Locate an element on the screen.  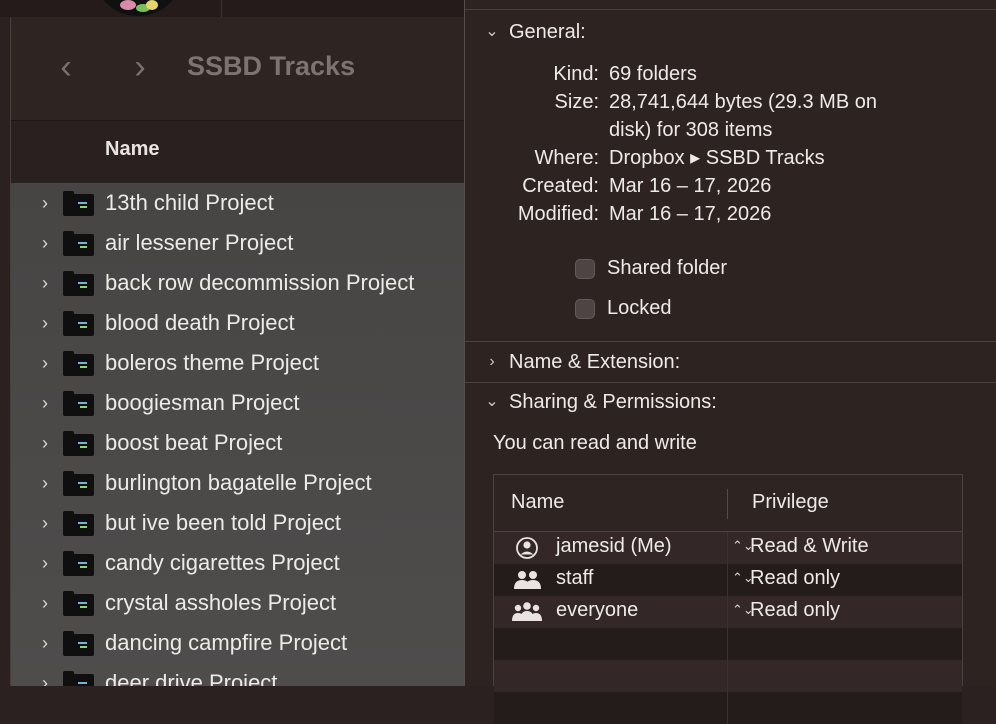
list-item: › boost beat Project is located at coordinates (241, 443).